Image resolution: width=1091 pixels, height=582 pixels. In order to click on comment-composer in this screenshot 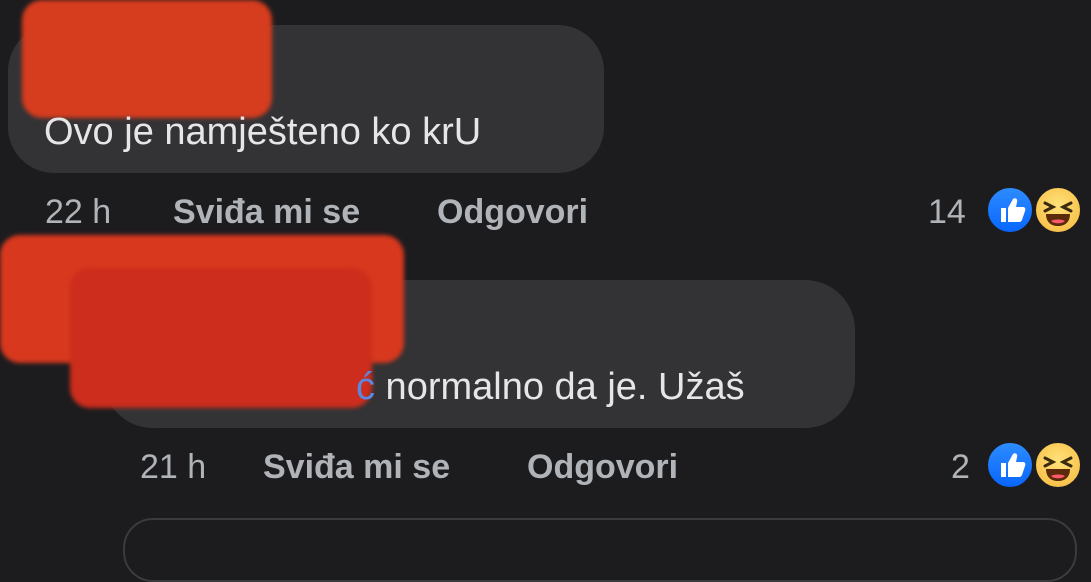, I will do `click(600, 550)`.